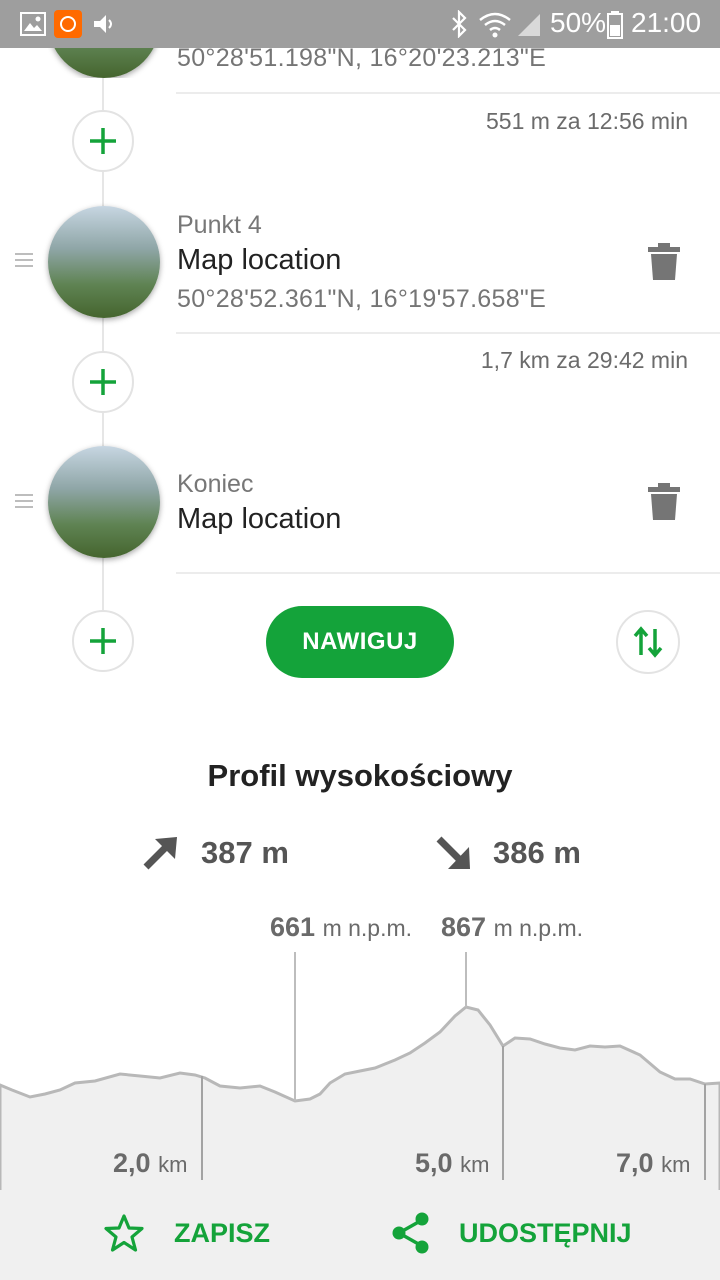  What do you see at coordinates (459, 24) in the screenshot?
I see `bluetooth-icon` at bounding box center [459, 24].